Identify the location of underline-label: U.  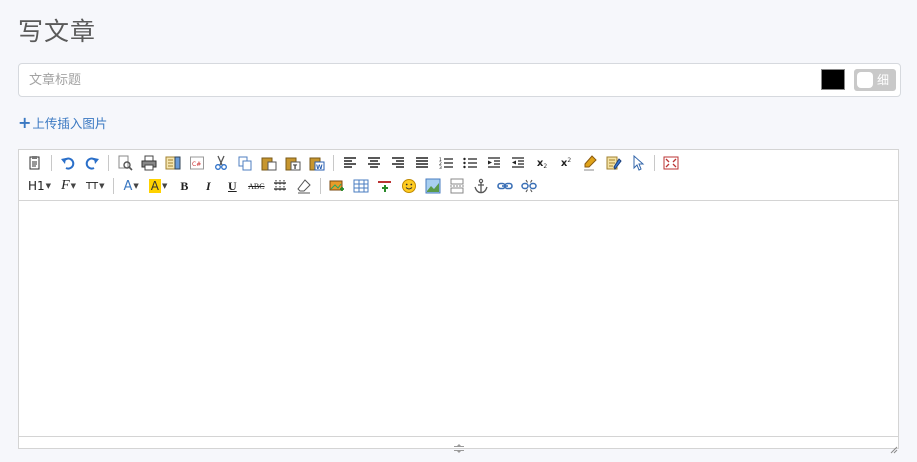
(232, 185).